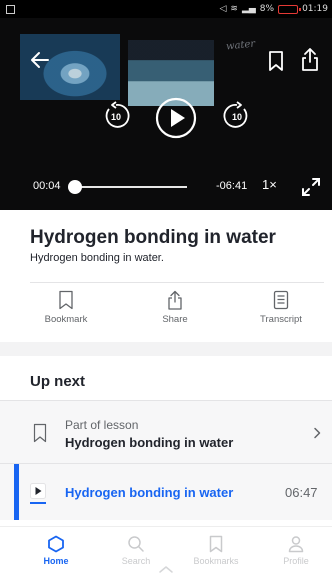 Image resolution: width=332 pixels, height=576 pixels. I want to click on nav-home: Home, so click(56, 550).